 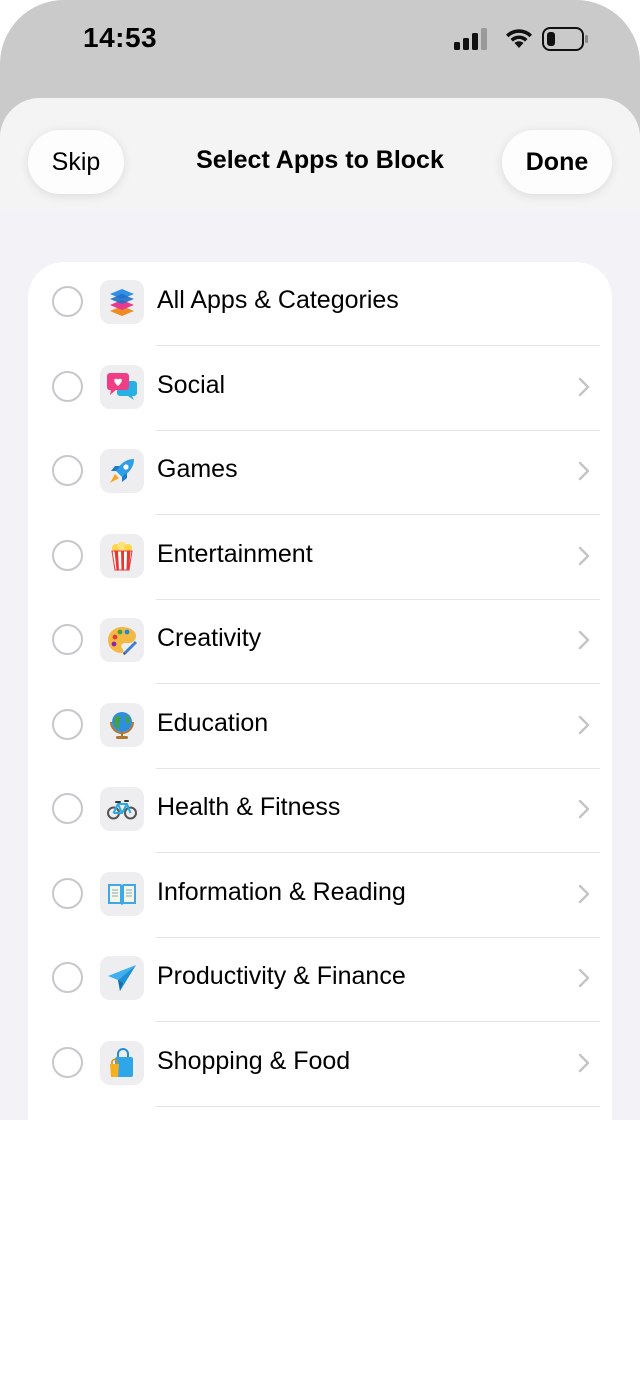 What do you see at coordinates (519, 38) in the screenshot?
I see `wifi-icon` at bounding box center [519, 38].